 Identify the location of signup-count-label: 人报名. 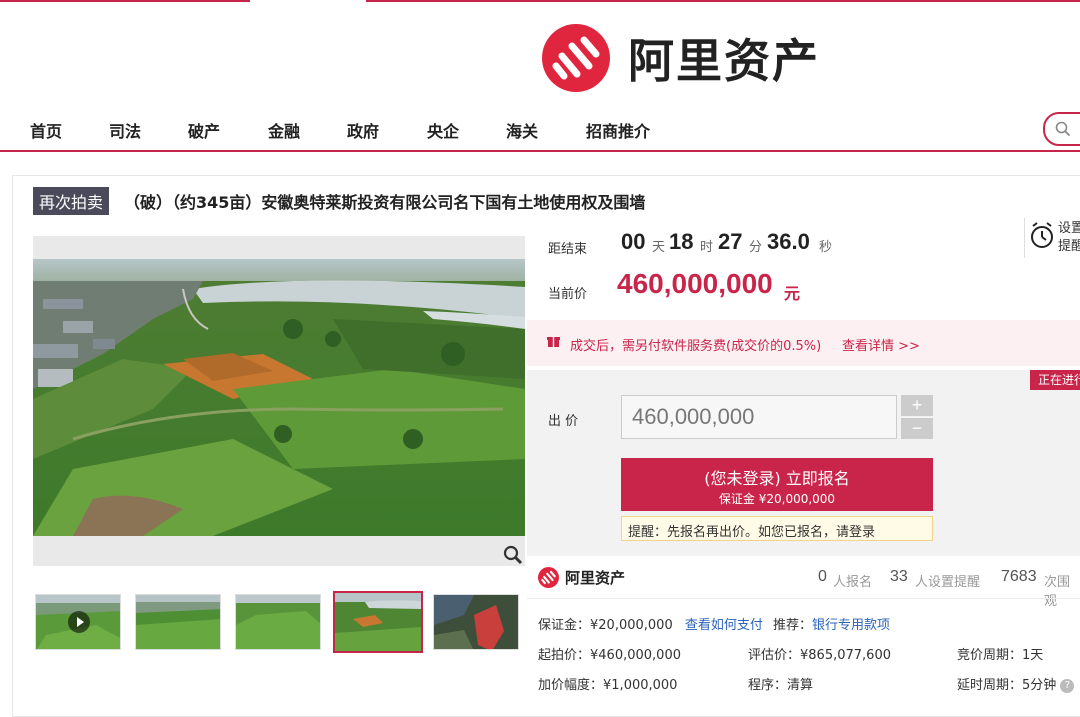
(853, 582).